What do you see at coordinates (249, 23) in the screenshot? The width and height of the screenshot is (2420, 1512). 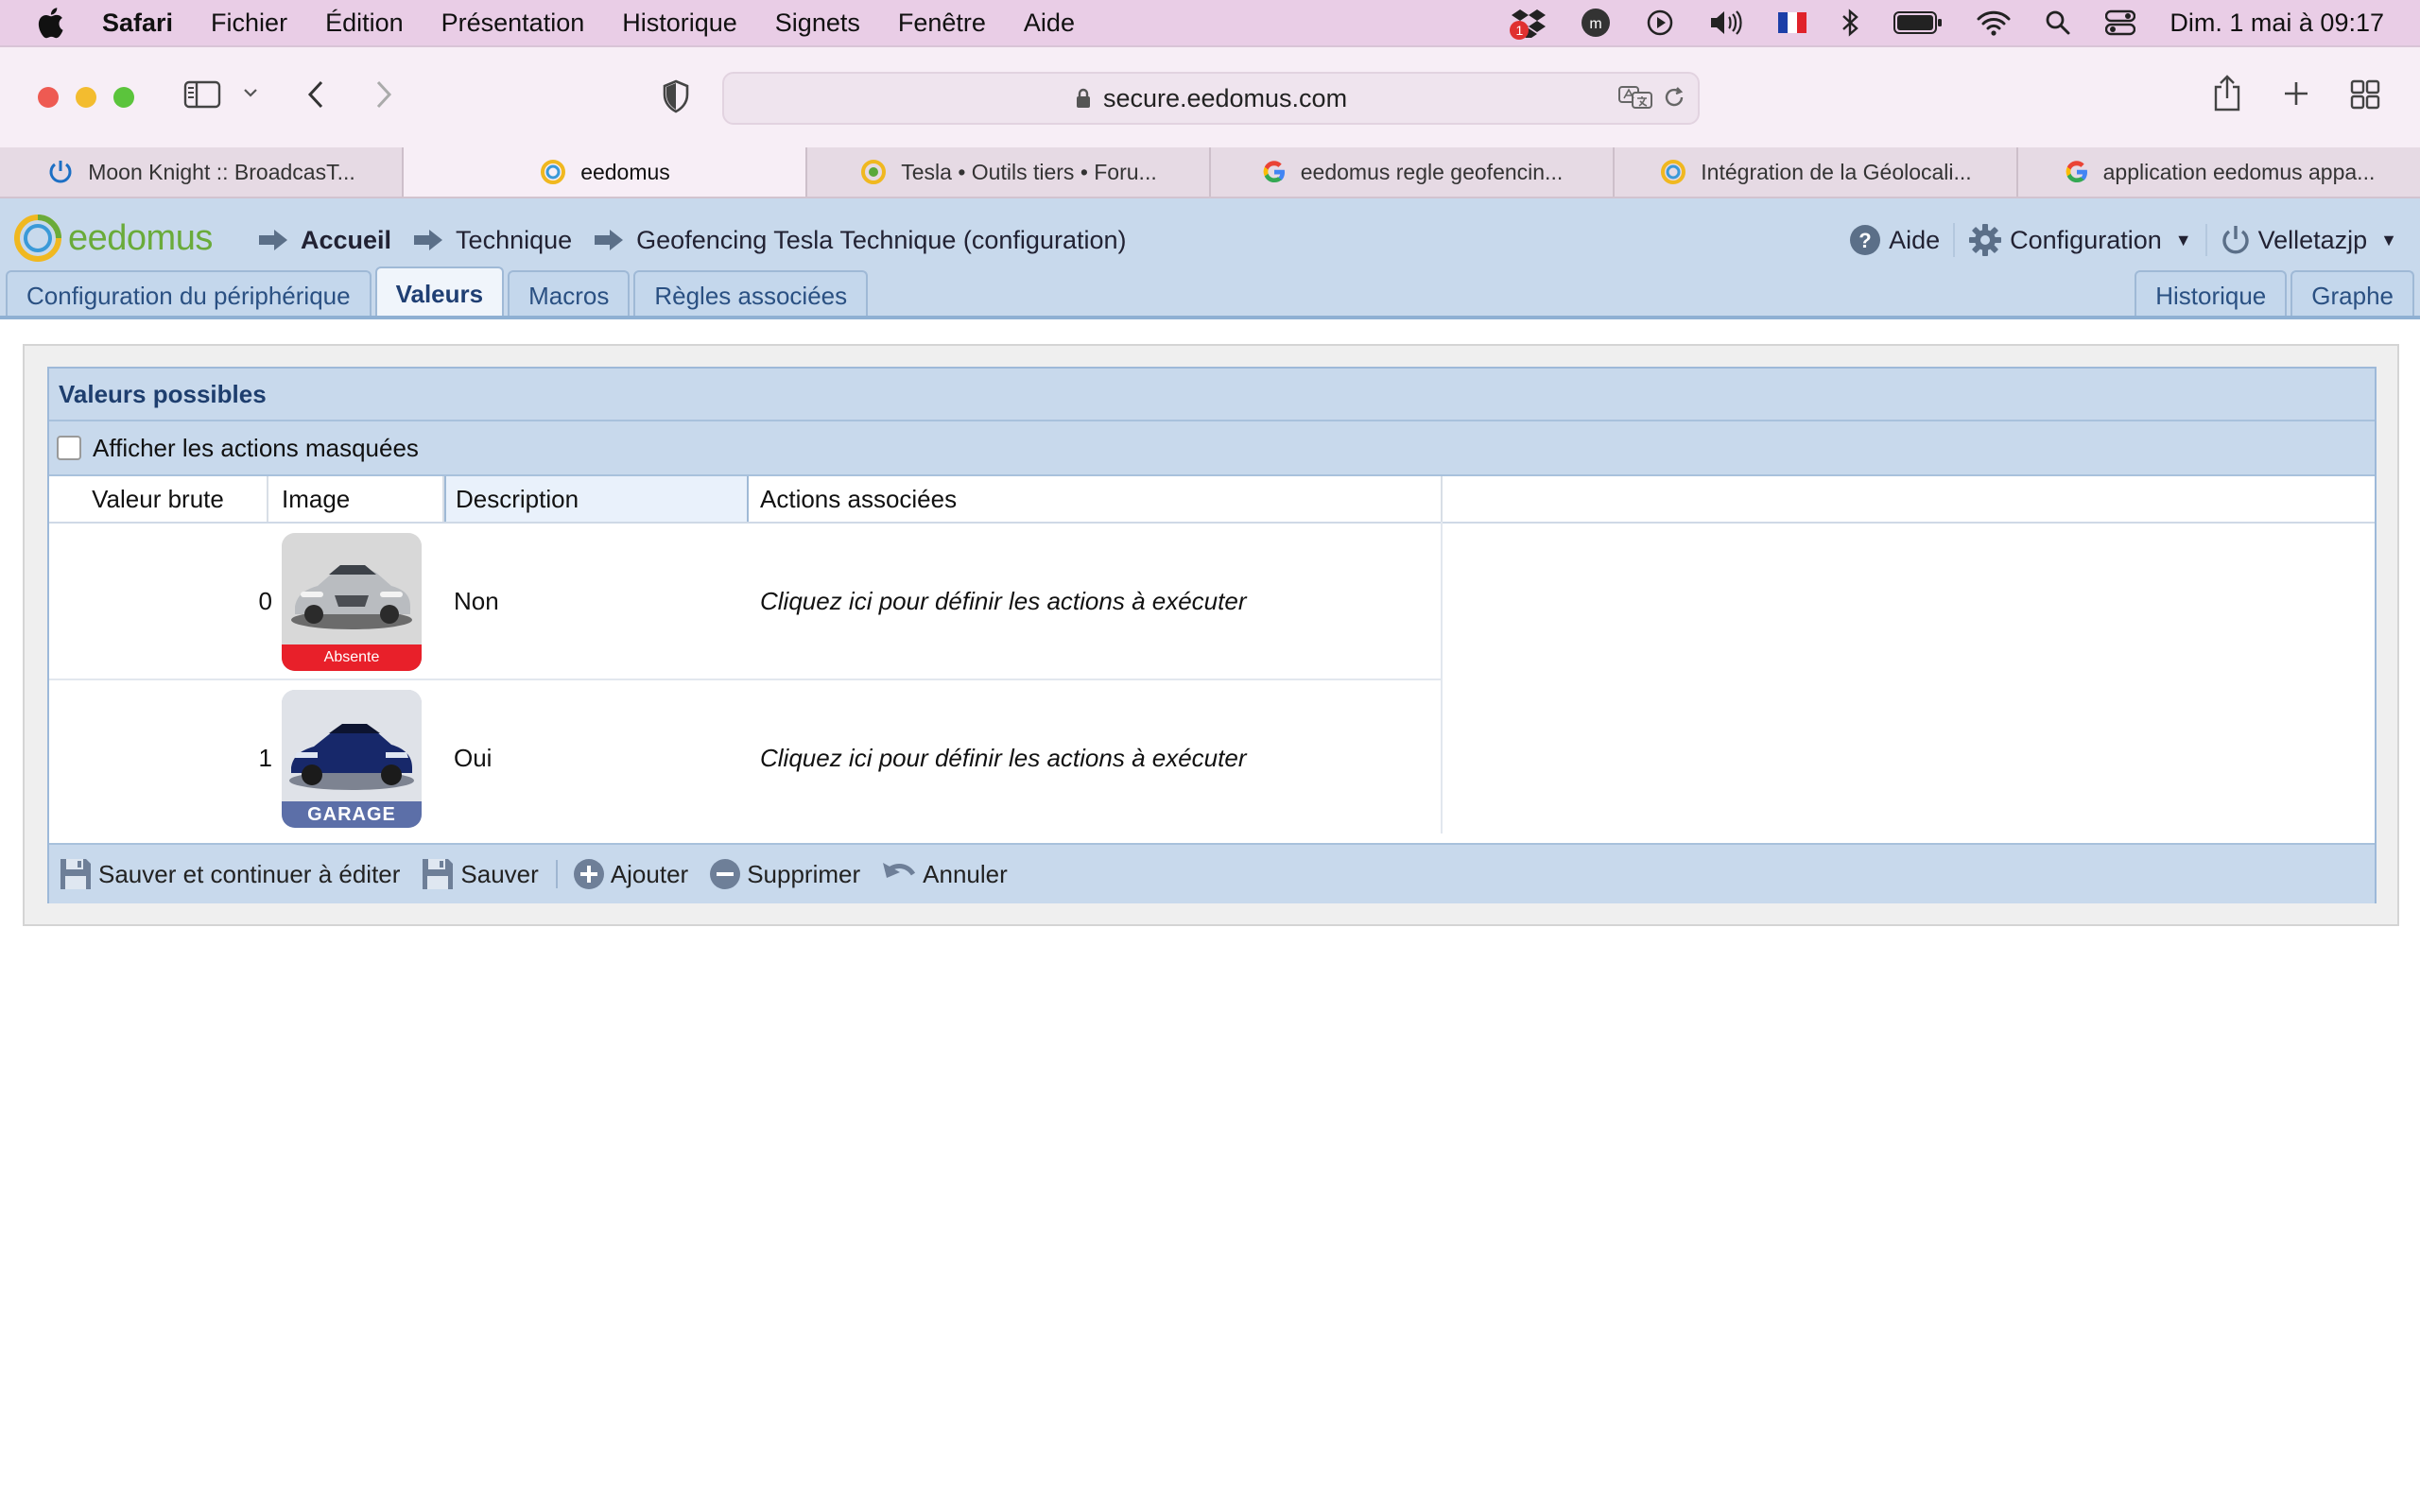 I see `menu-fichier: Fichier` at bounding box center [249, 23].